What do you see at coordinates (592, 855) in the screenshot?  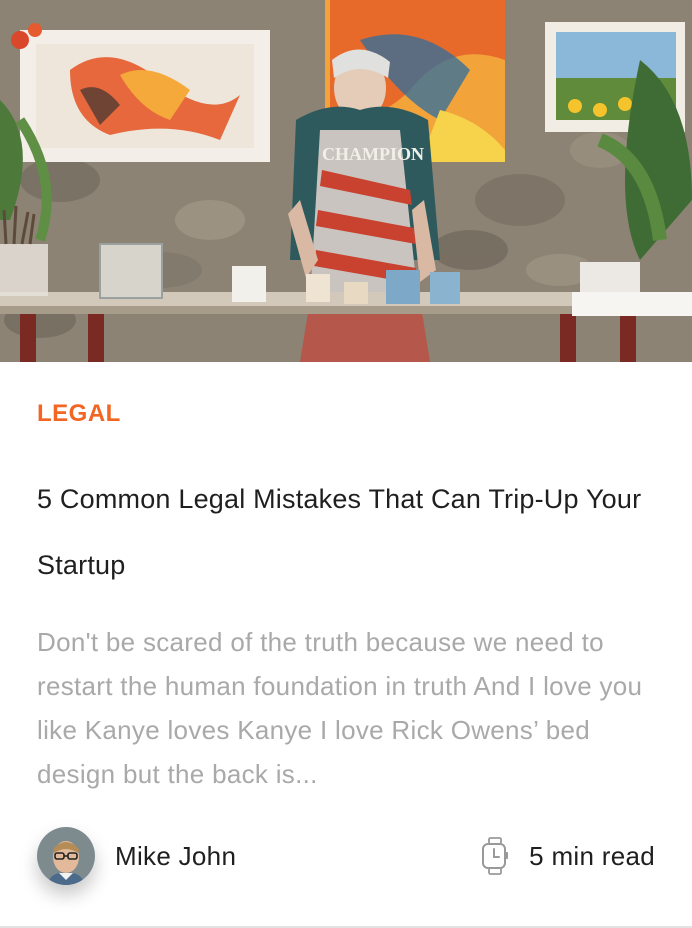 I see `read-time-label: 5 min read` at bounding box center [592, 855].